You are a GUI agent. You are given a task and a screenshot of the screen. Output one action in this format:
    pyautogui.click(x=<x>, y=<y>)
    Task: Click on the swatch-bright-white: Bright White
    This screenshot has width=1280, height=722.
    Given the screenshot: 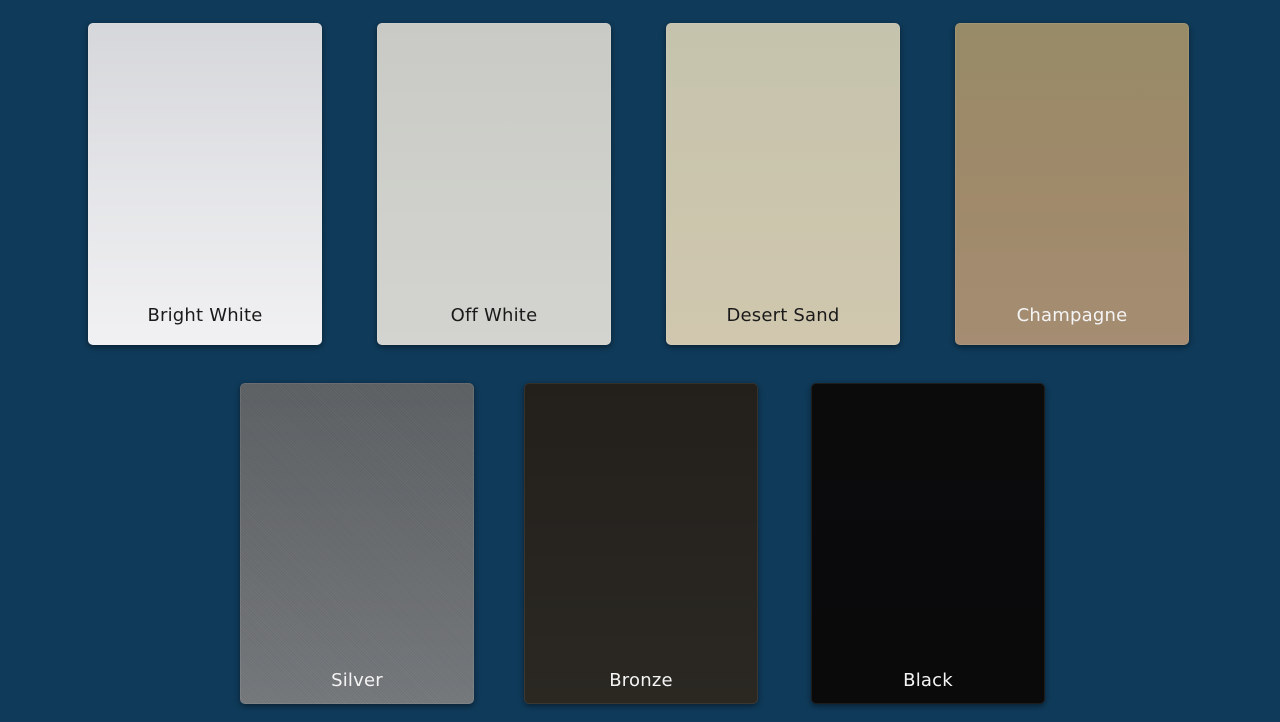 What is the action you would take?
    pyautogui.click(x=205, y=184)
    